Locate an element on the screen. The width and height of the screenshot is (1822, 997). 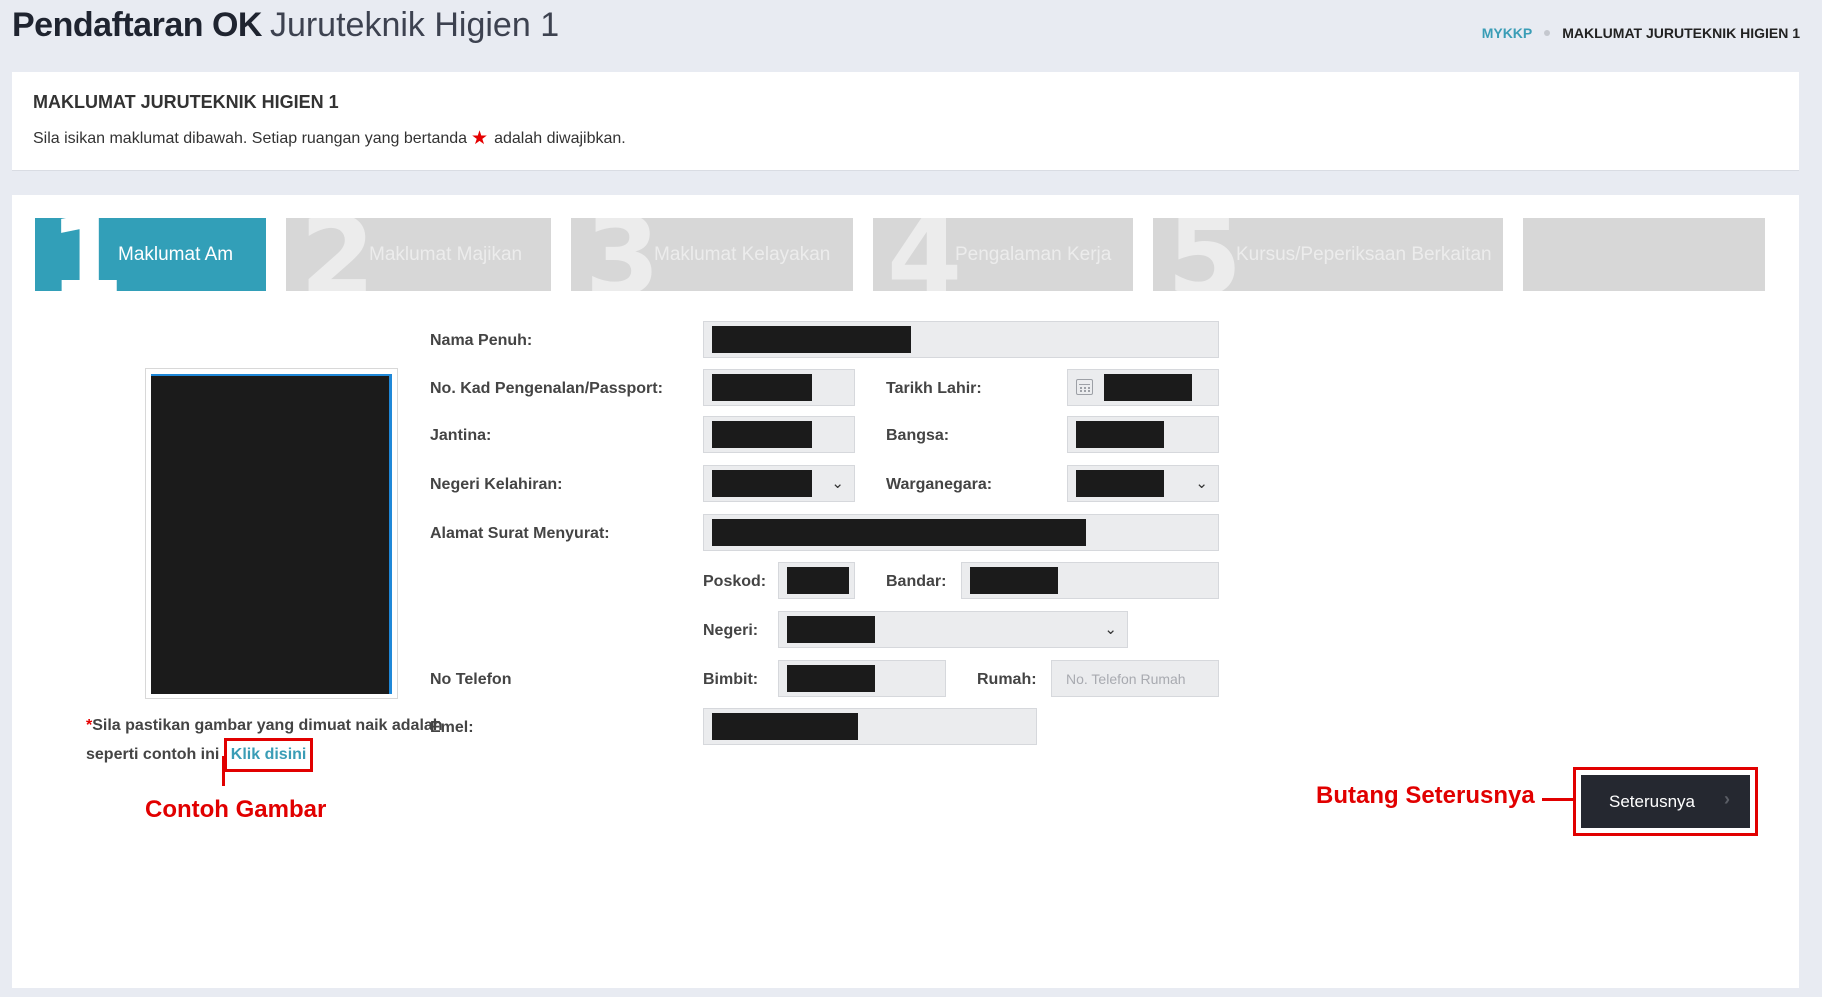
next-button-label: Seterusnya is located at coordinates (1652, 801).